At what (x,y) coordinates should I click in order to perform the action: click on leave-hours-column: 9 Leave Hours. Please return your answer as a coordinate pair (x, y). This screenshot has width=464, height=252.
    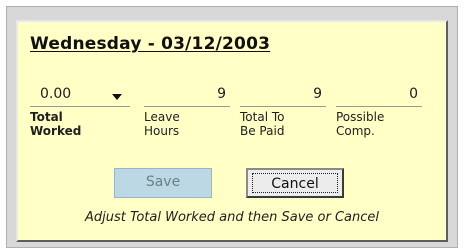
    Looking at the image, I should click on (187, 110).